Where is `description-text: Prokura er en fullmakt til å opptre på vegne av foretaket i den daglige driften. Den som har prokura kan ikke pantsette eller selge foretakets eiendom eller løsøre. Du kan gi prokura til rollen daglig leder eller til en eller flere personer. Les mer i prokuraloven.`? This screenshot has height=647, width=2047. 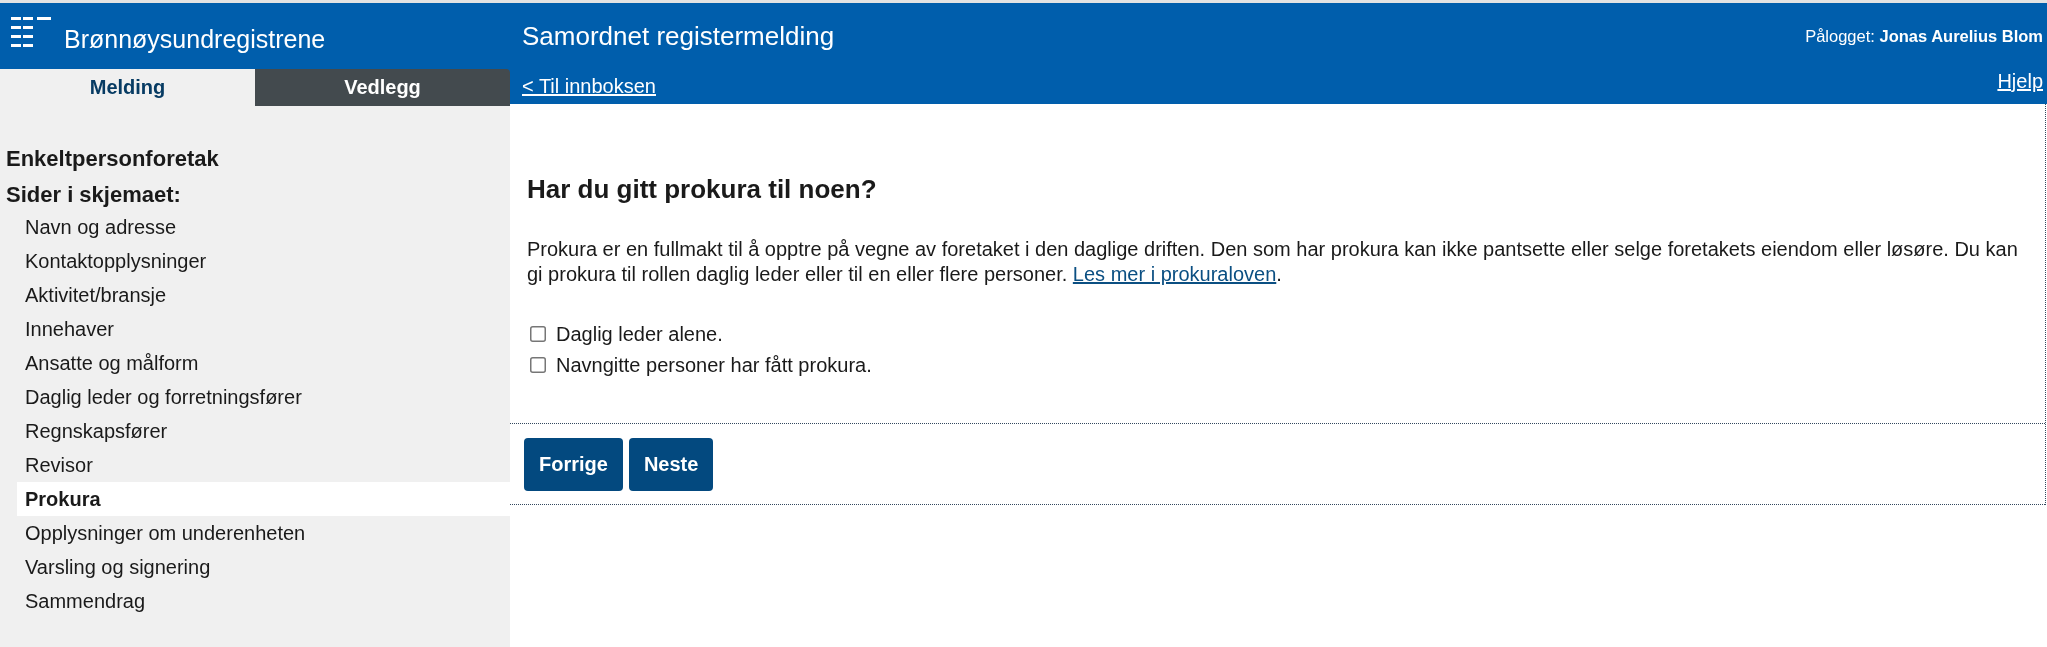
description-text: Prokura er en fullmakt til å opptre på vegne av foretaket i den daglige driften. Den som har prokura kan ikke pantsette eller selge foretakets eiendom eller løsøre. Du kan gi prokura til rollen daglig leder eller til en eller flere personer. Les mer i prokuraloven. is located at coordinates (1273, 261).